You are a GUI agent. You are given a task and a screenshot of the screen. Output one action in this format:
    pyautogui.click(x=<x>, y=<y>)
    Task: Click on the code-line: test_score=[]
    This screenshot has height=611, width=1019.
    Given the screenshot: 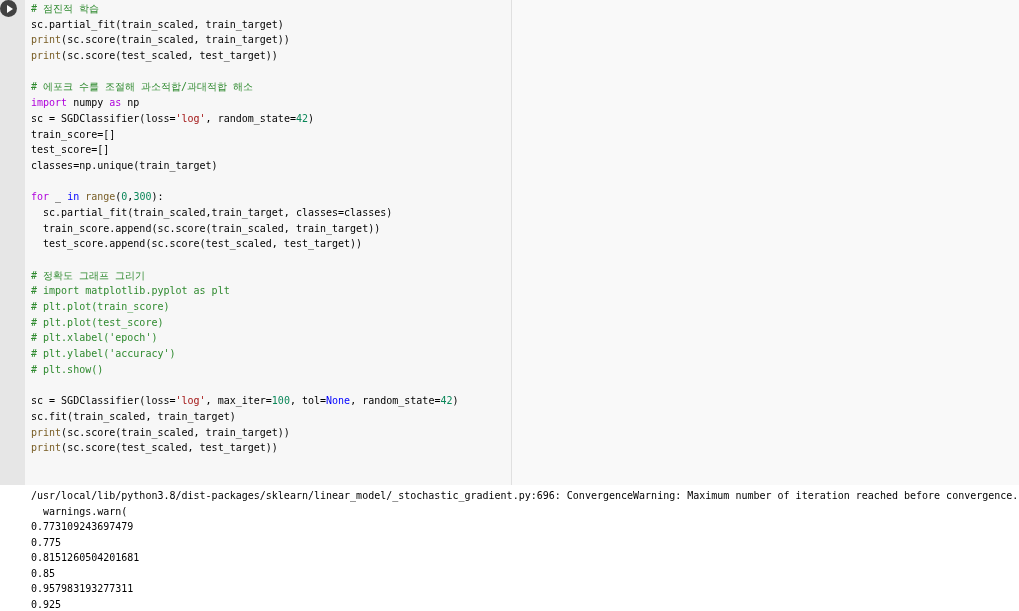 What is the action you would take?
    pyautogui.click(x=71, y=150)
    